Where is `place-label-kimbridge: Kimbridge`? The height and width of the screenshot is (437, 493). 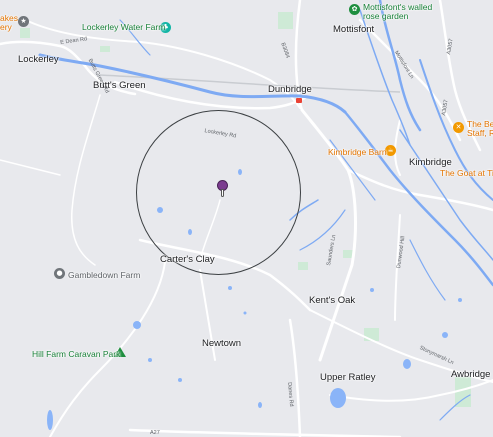 place-label-kimbridge: Kimbridge is located at coordinates (430, 162).